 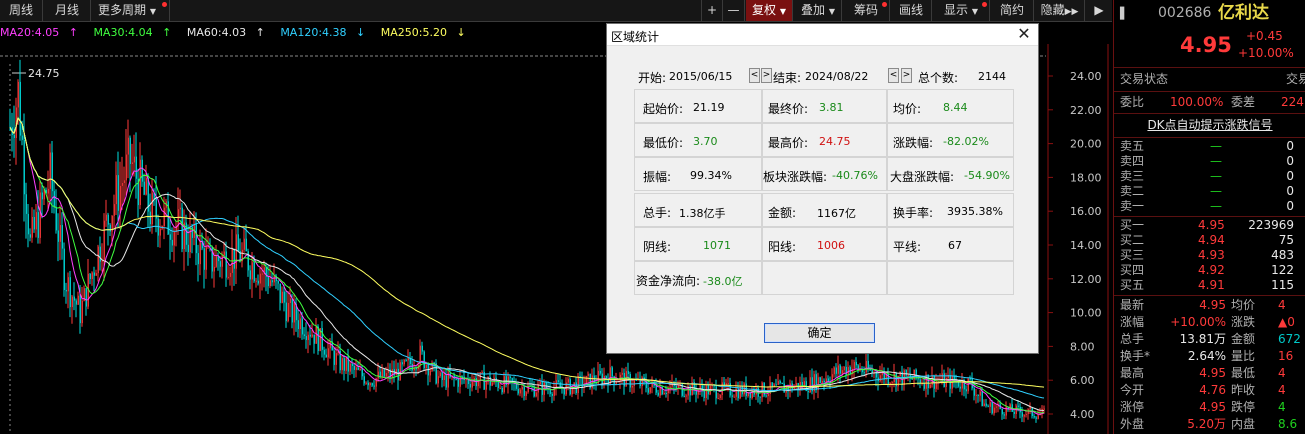 What do you see at coordinates (837, 76) in the screenshot?
I see `end-value: 2024/08/22` at bounding box center [837, 76].